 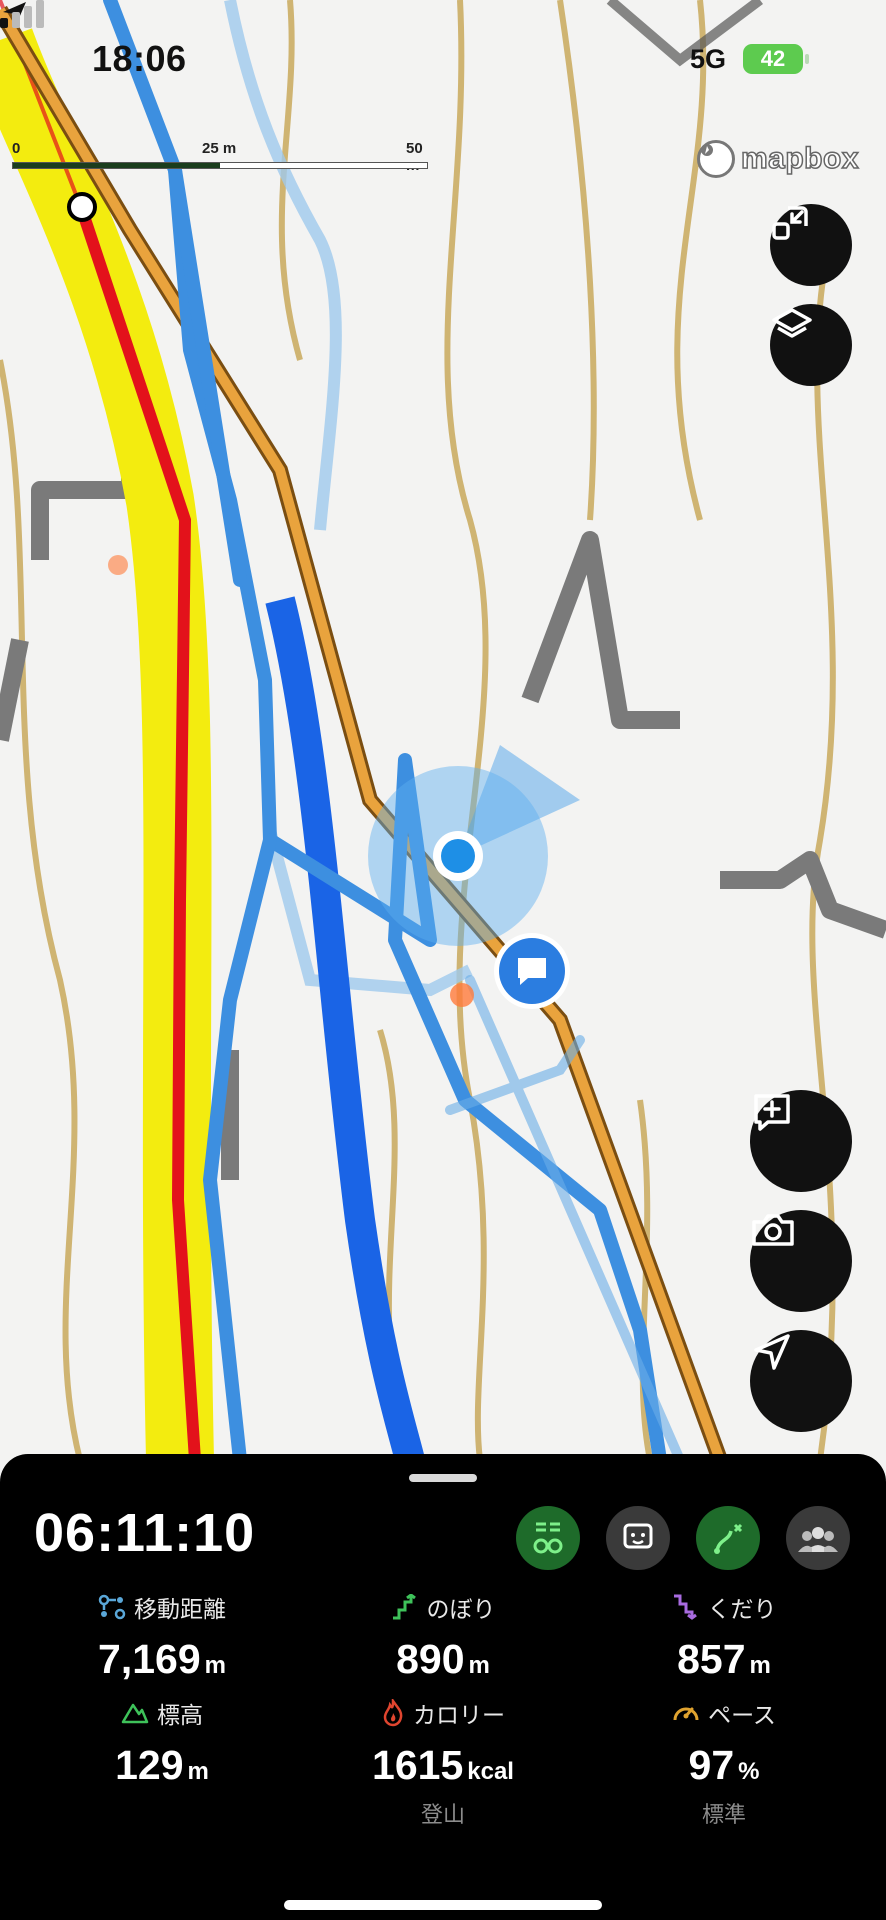 I want to click on stat-pace: ペース 97% 標準, so click(x=724, y=1762).